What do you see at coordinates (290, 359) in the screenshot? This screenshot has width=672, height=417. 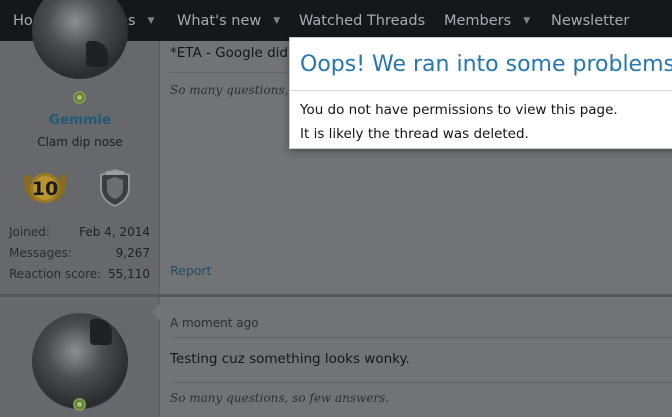 I see `message-body: Testing cuz something looks wonky.` at bounding box center [290, 359].